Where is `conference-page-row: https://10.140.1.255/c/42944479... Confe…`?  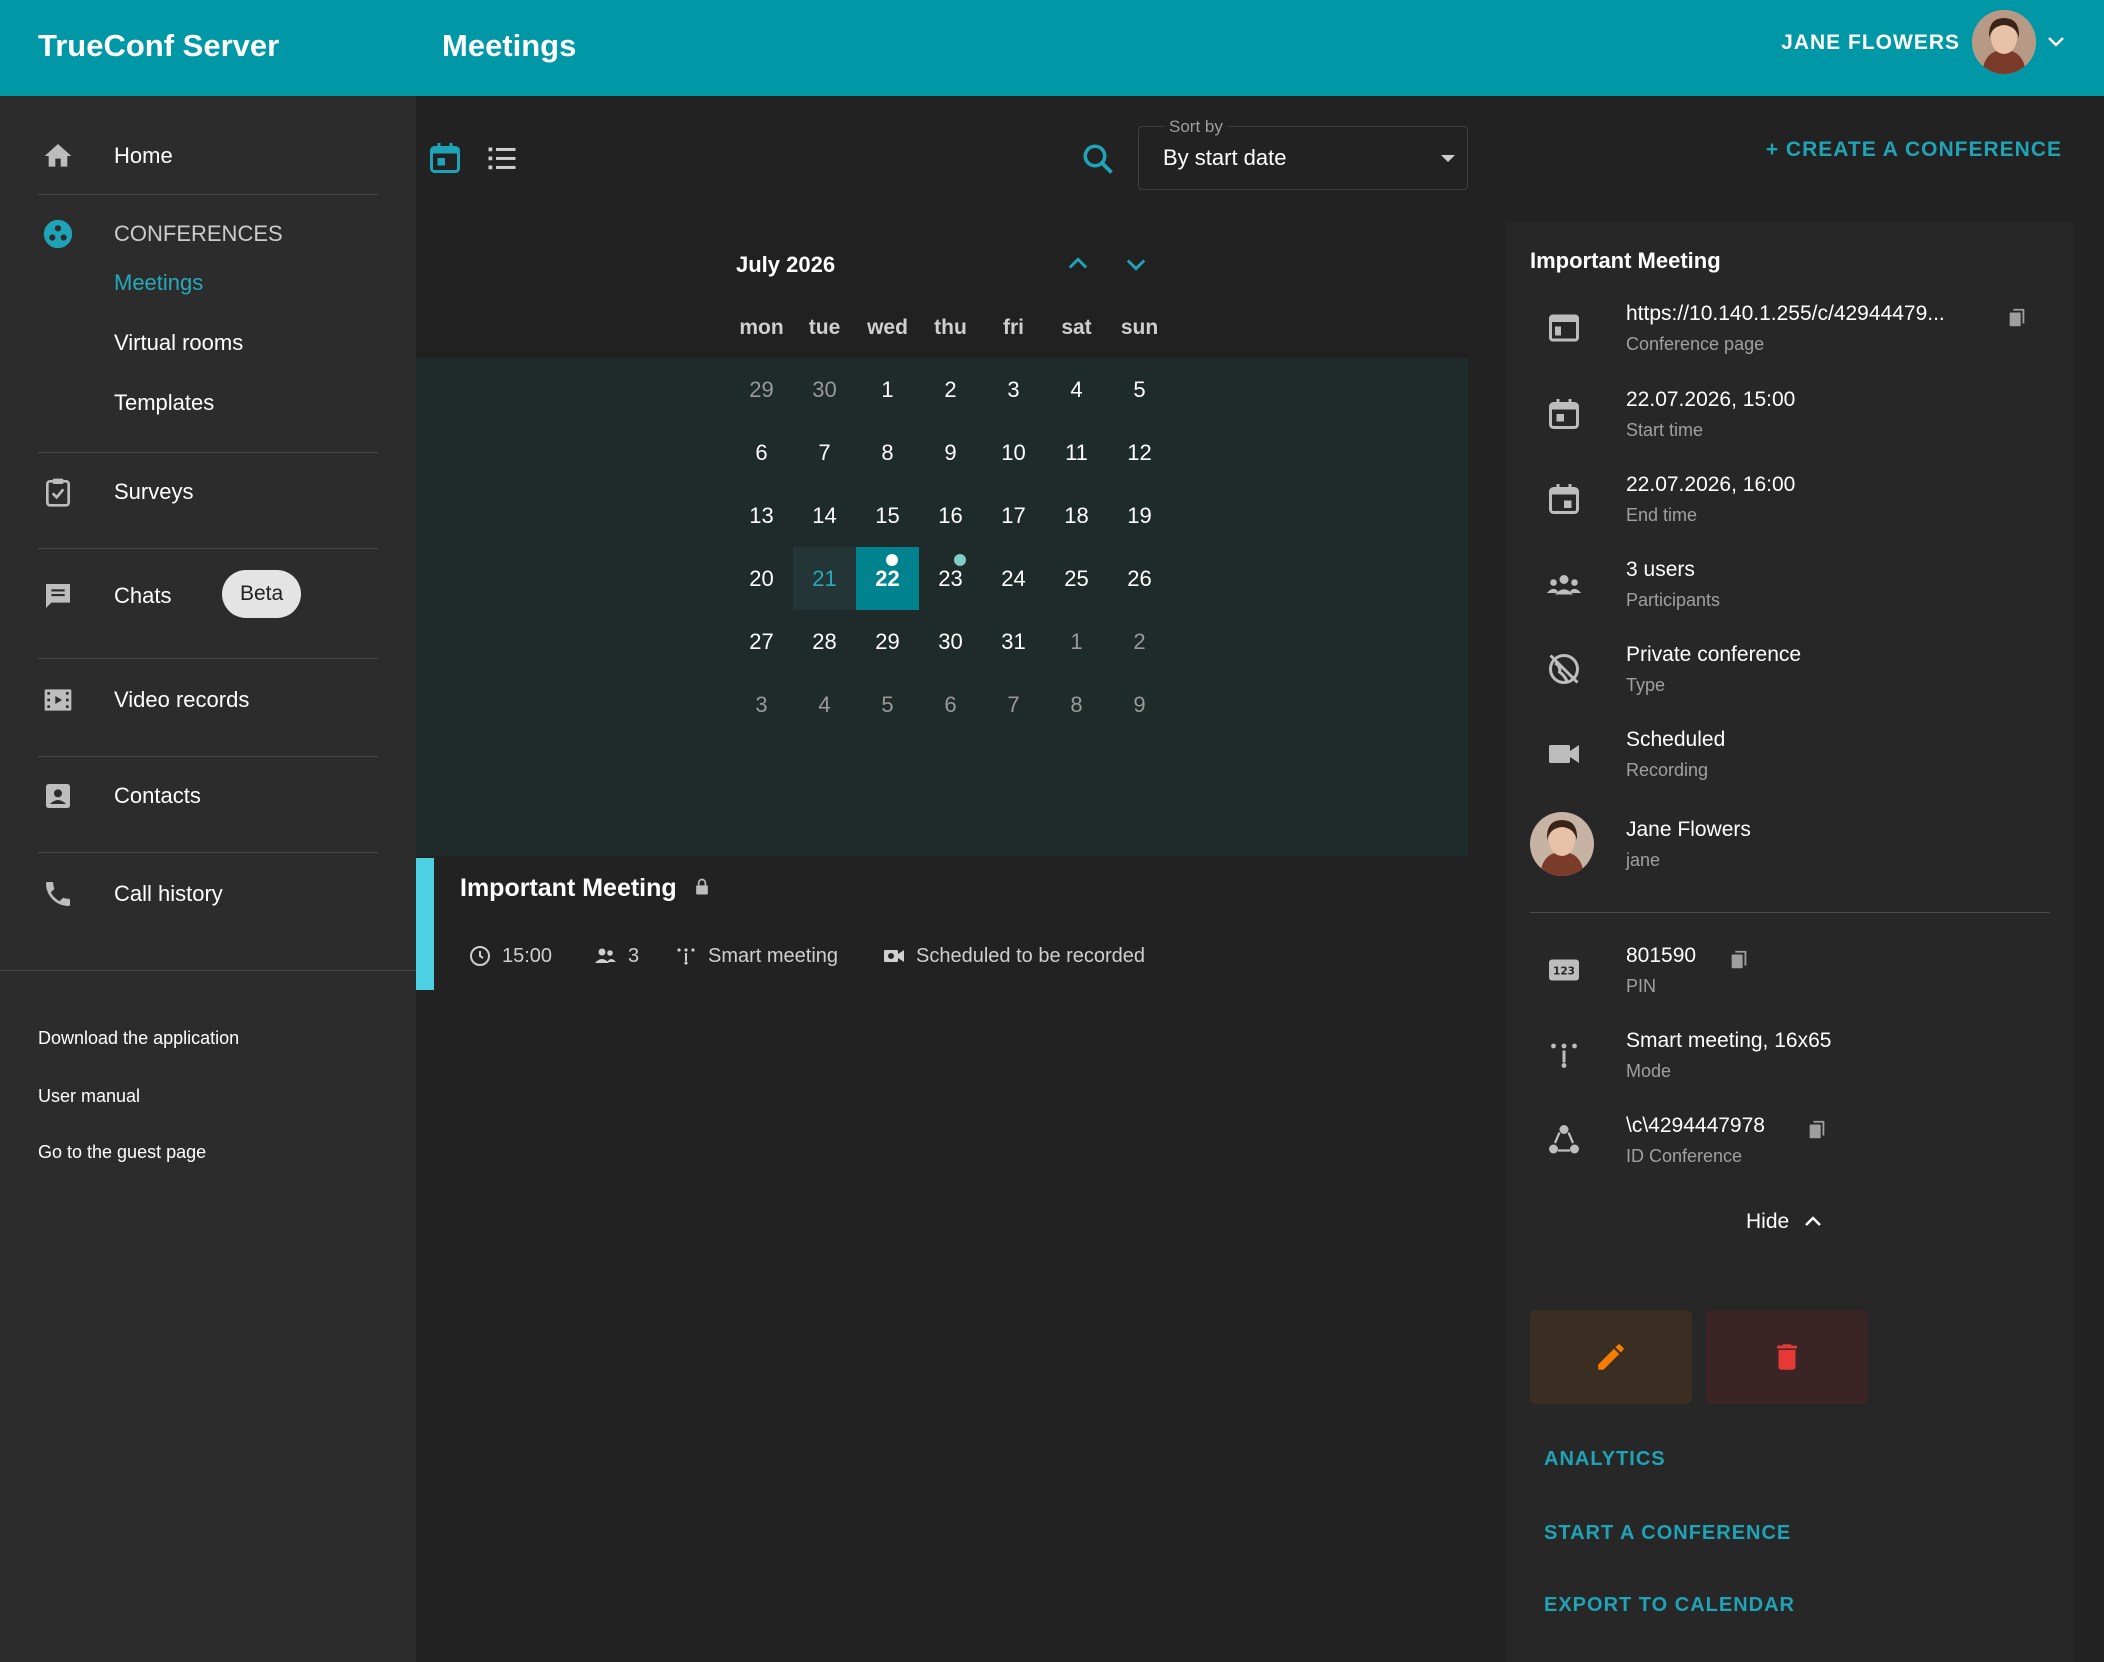 conference-page-row: https://10.140.1.255/c/42944479... Confe… is located at coordinates (1790, 331).